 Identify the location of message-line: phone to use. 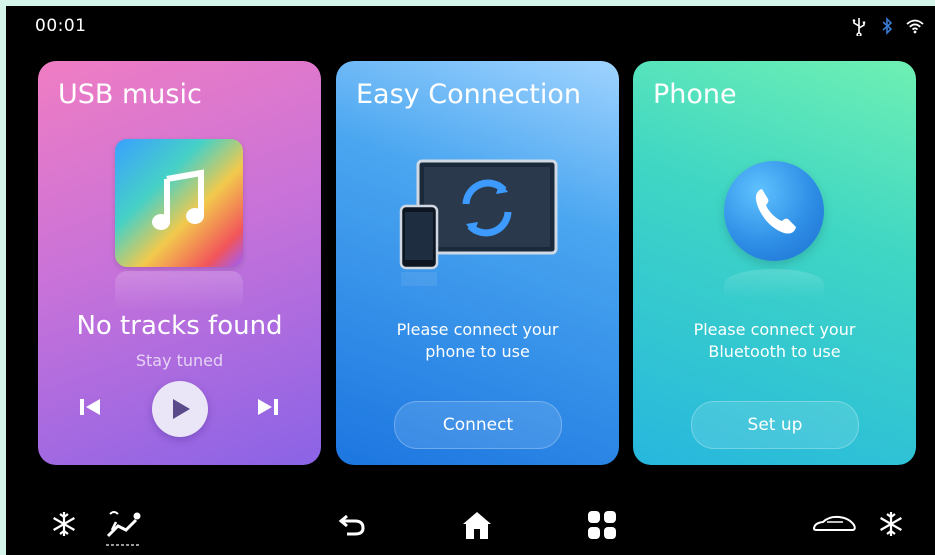
(477, 351).